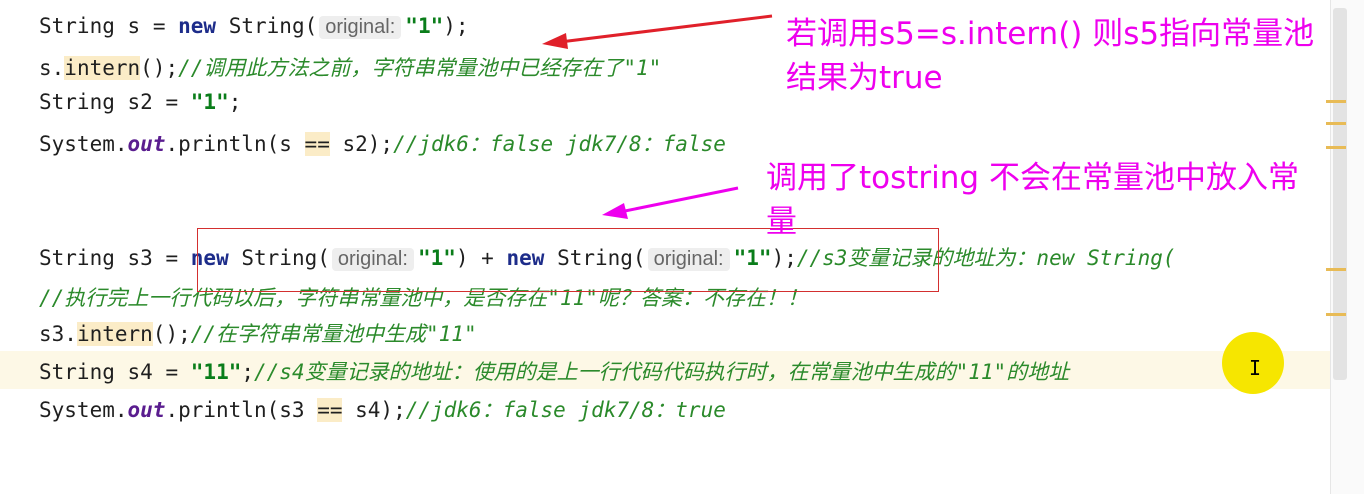 The height and width of the screenshot is (494, 1364). What do you see at coordinates (368, 144) in the screenshot?
I see `end-token: s2);` at bounding box center [368, 144].